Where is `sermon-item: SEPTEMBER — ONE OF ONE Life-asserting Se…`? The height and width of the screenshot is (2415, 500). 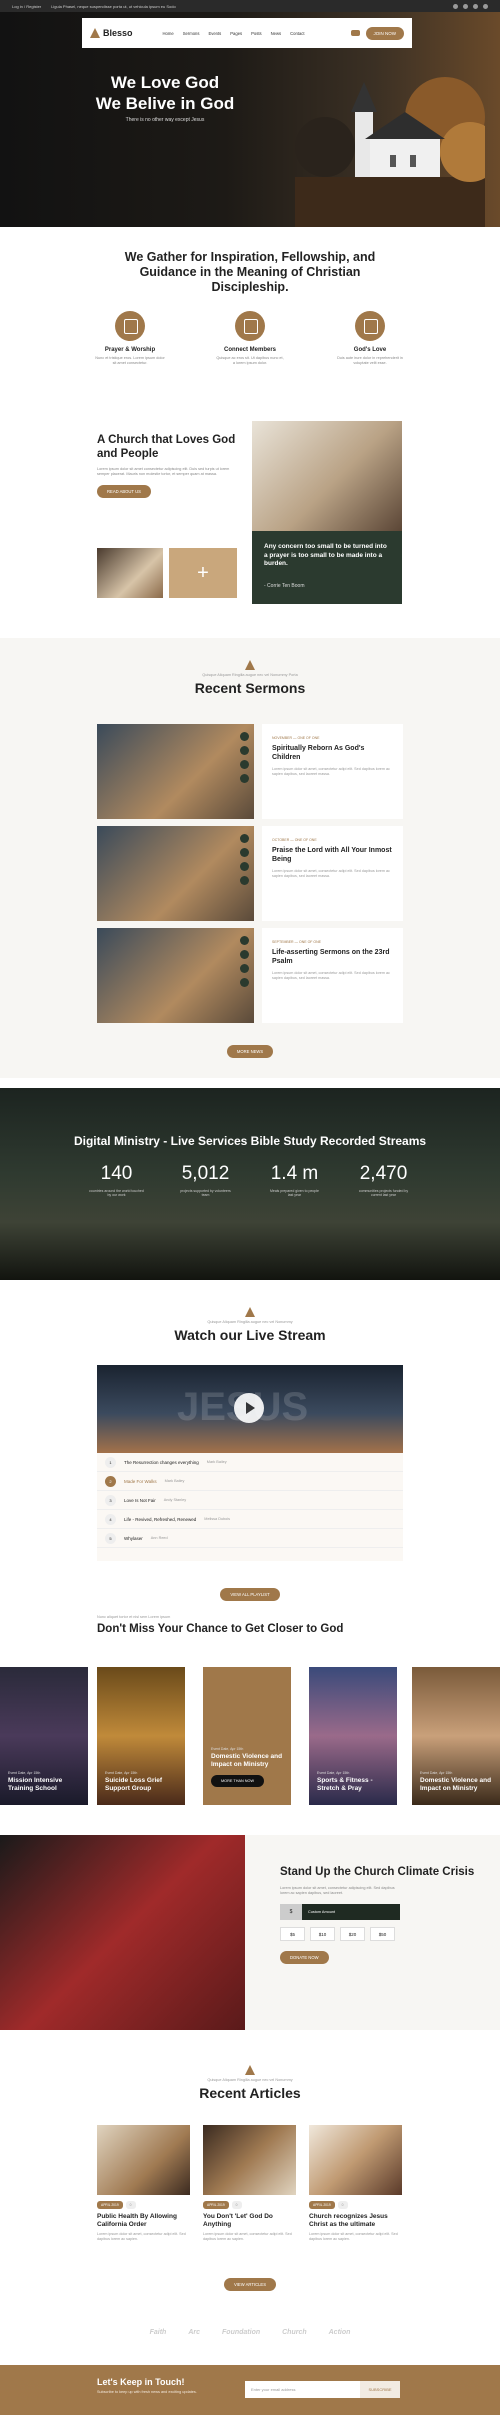 sermon-item: SEPTEMBER — ONE OF ONE Life-asserting Se… is located at coordinates (250, 975).